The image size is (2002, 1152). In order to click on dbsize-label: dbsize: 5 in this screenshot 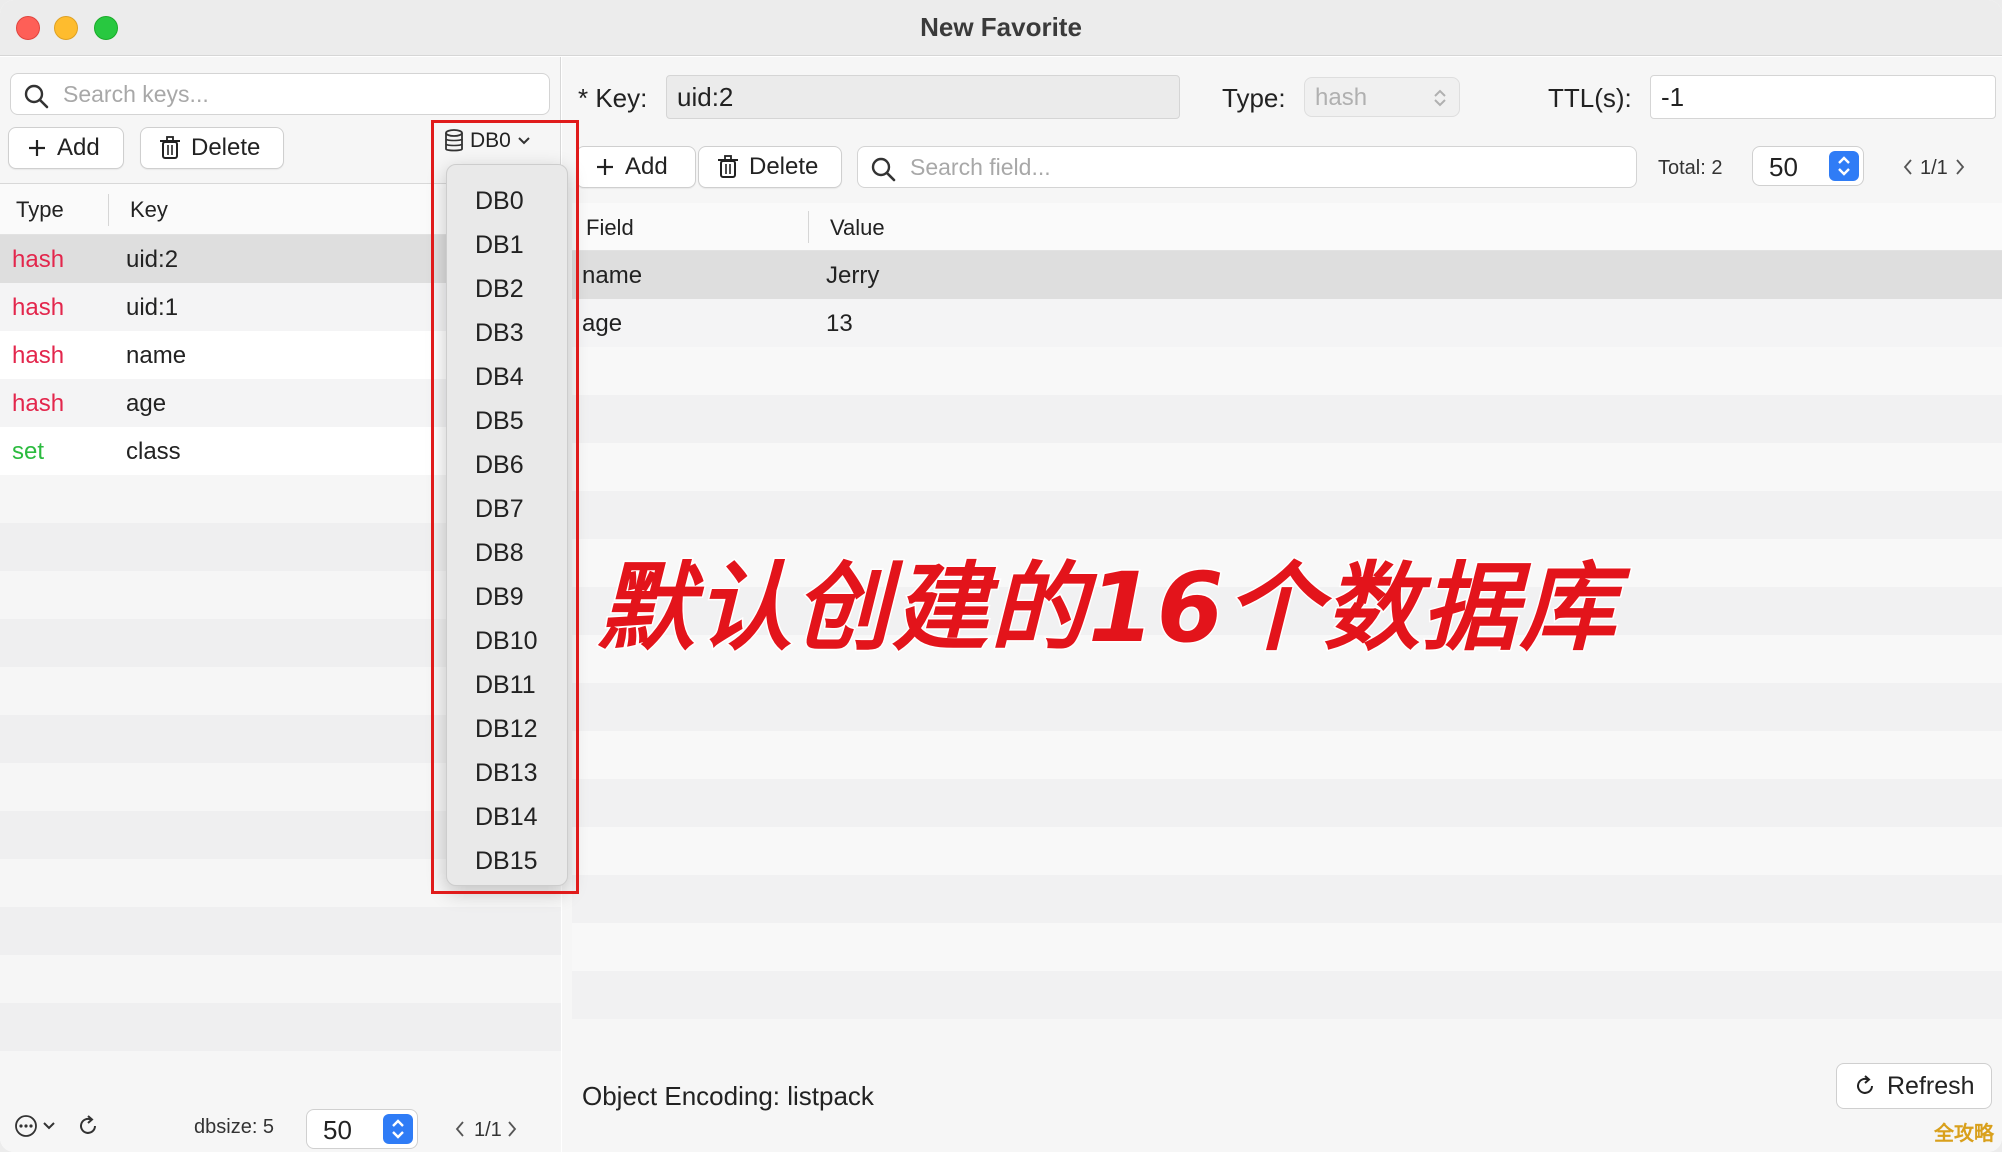, I will do `click(234, 1127)`.